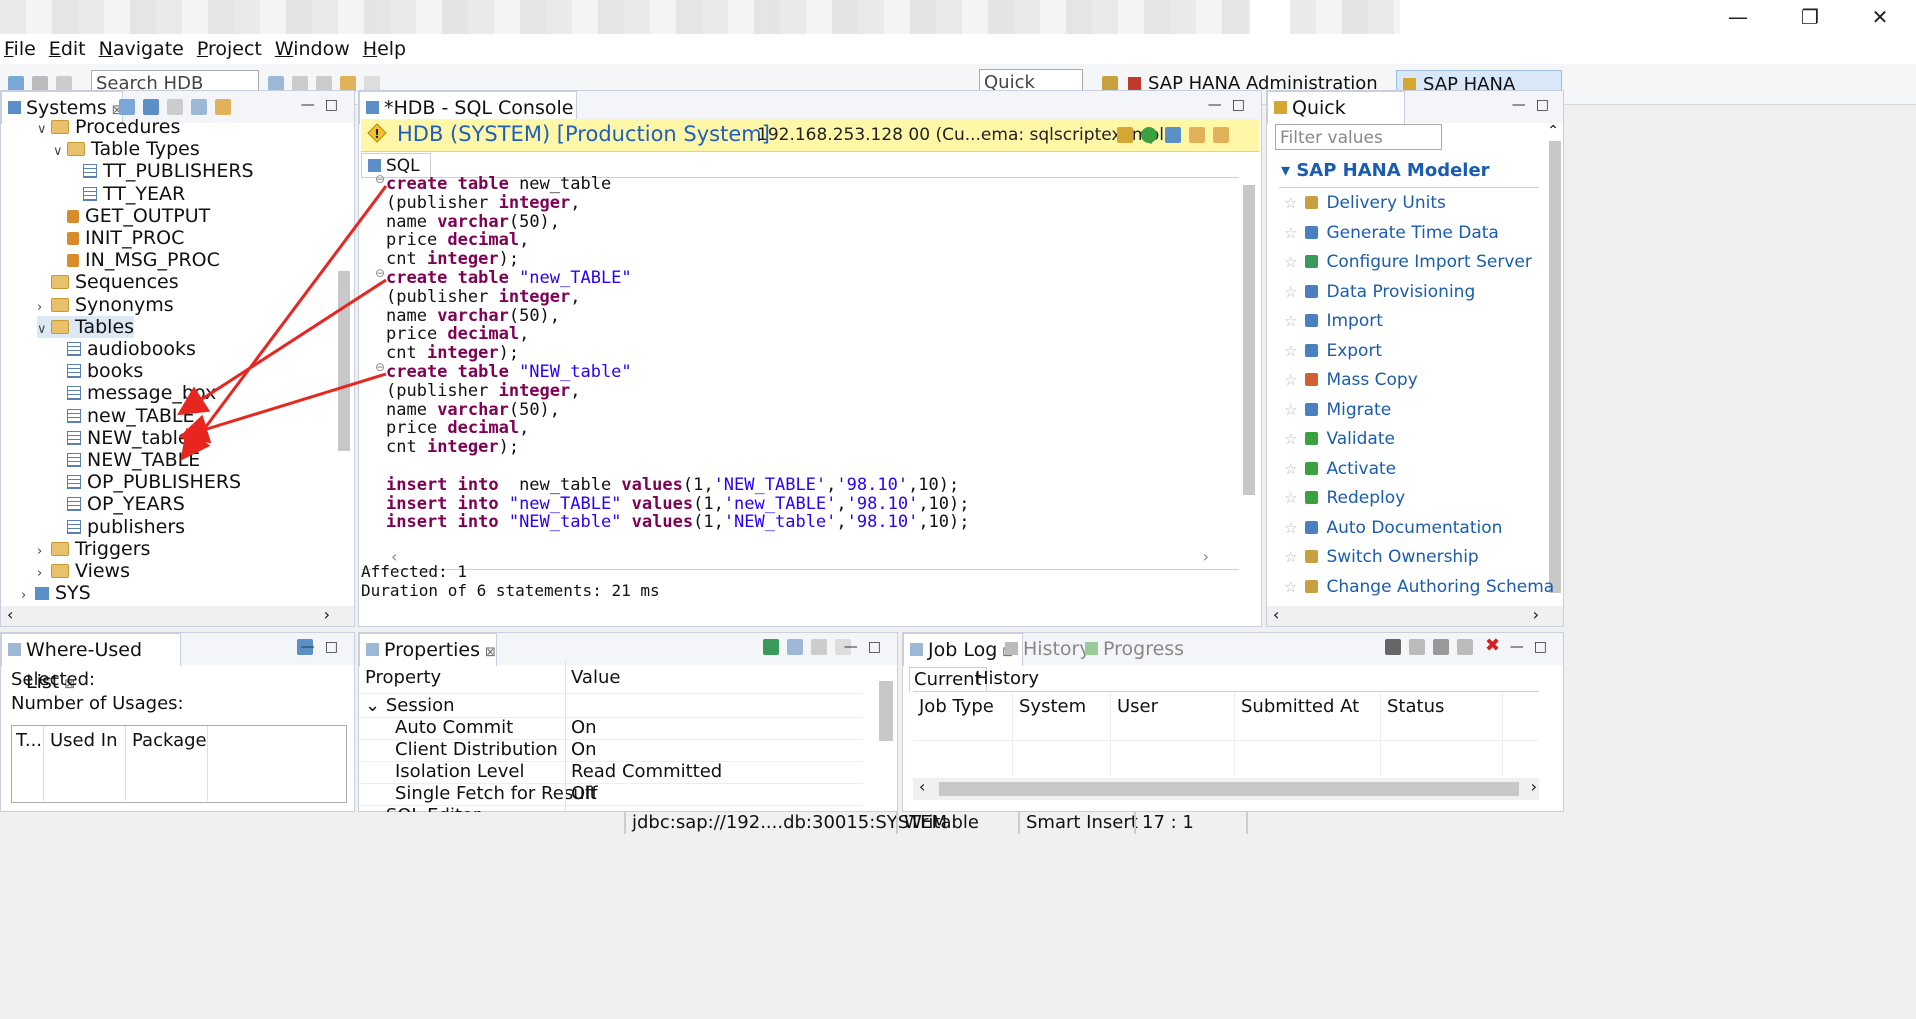  I want to click on menu-window: Window, so click(312, 49).